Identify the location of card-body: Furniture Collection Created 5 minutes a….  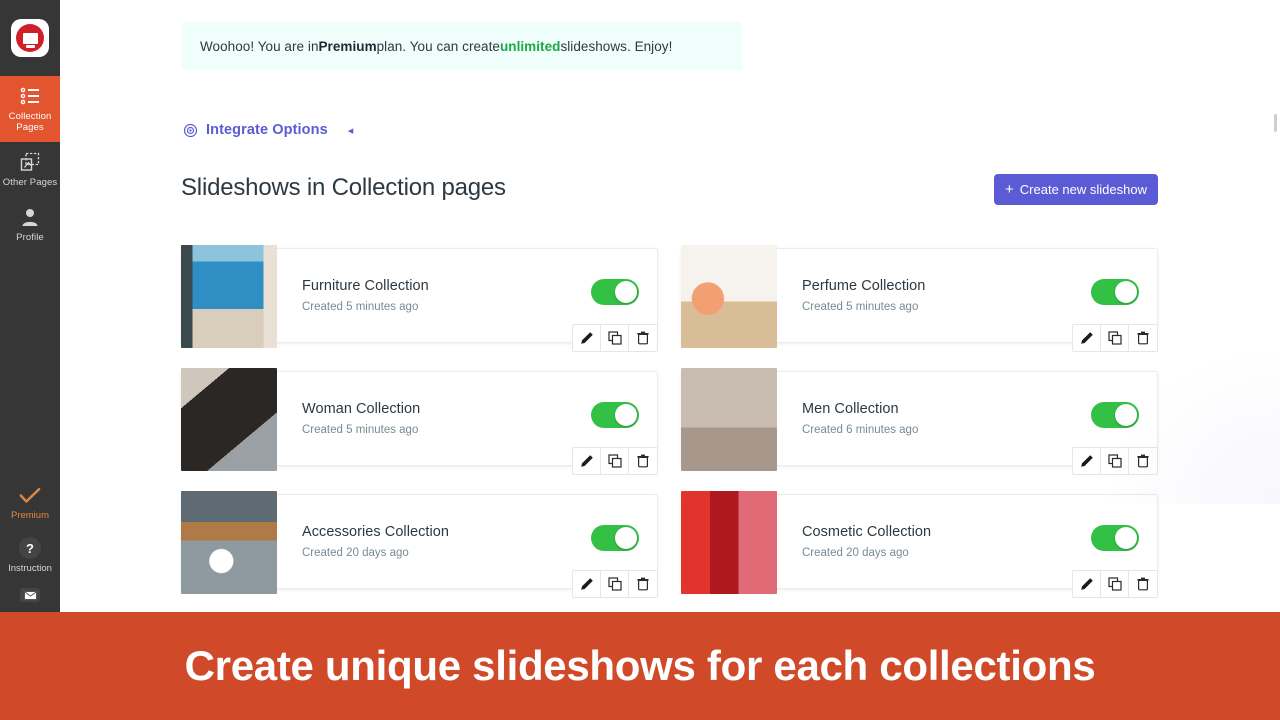
(365, 295).